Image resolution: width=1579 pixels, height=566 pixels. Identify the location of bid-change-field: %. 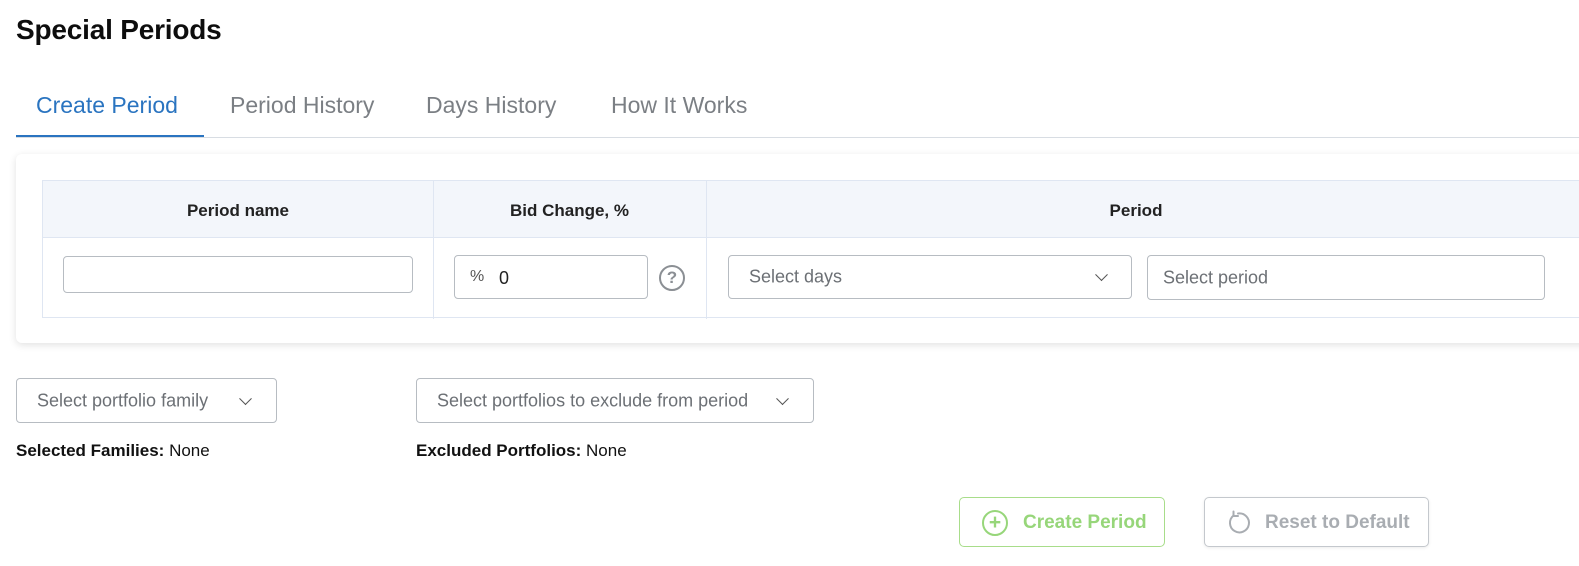
(551, 277).